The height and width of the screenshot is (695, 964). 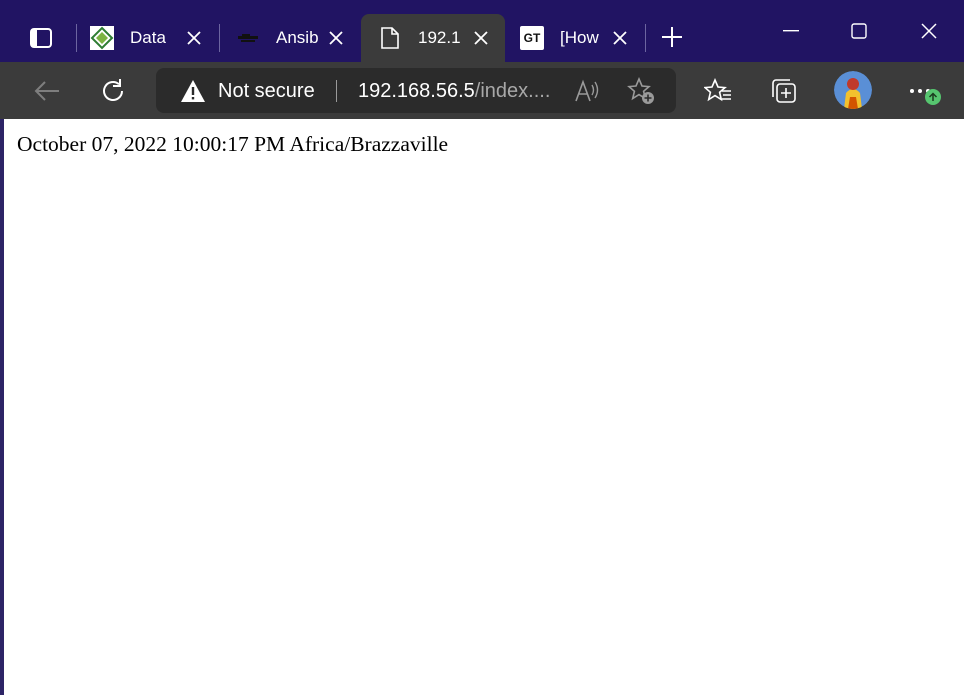 I want to click on update-available-badge, so click(x=933, y=97).